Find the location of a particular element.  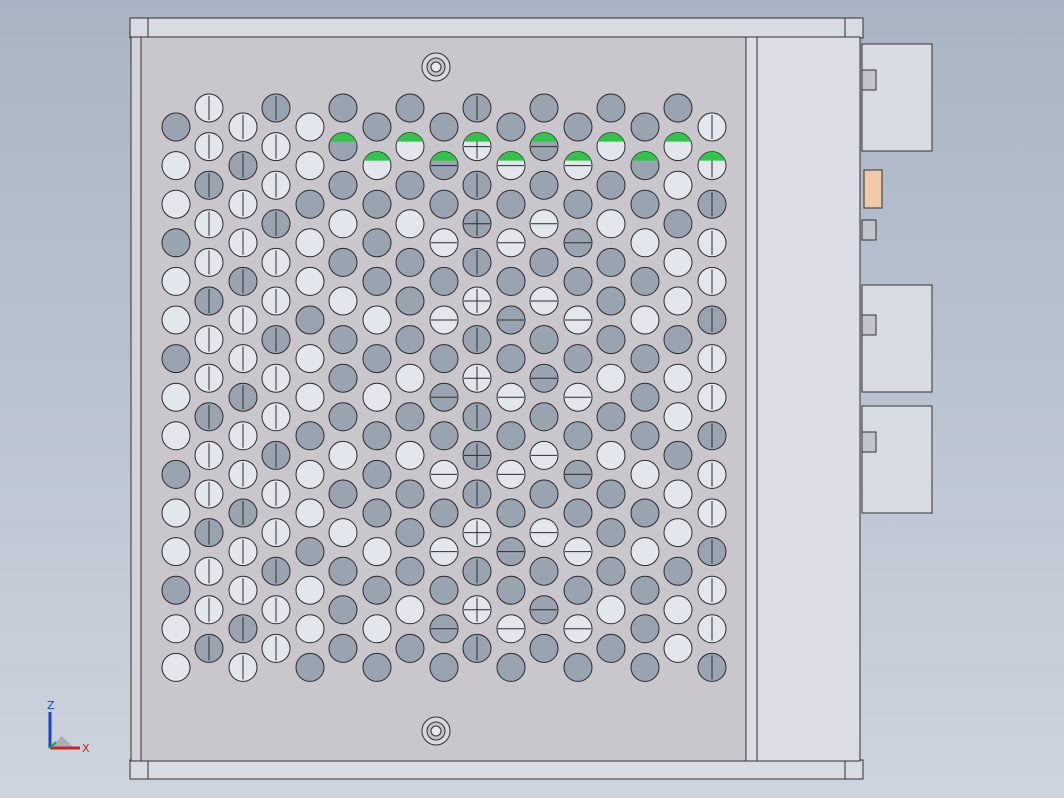

end-cap-panel is located at coordinates (803, 399).